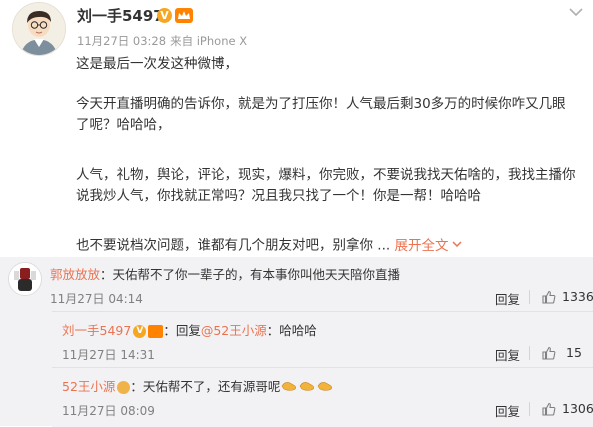 The height and width of the screenshot is (427, 593). What do you see at coordinates (577, 408) in the screenshot?
I see `reply-like-count: 1306` at bounding box center [577, 408].